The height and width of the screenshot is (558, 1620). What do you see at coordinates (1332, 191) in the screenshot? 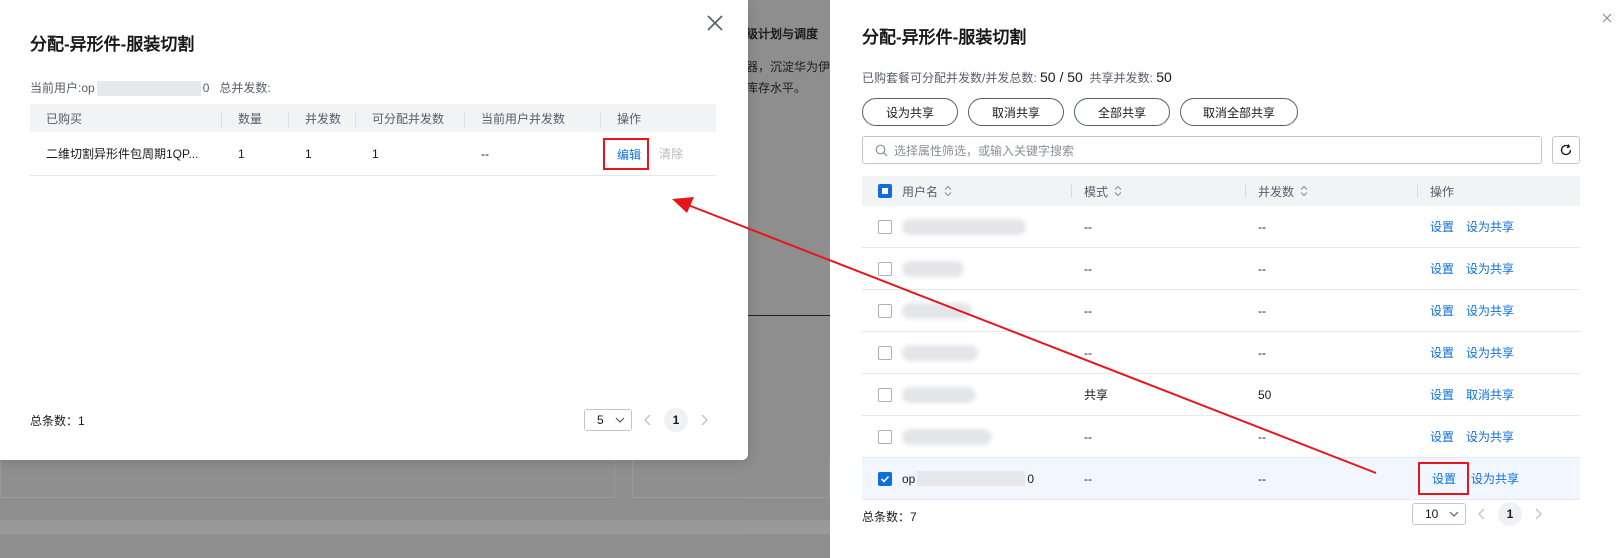
I see `concurrency-column-header: 并发数` at bounding box center [1332, 191].